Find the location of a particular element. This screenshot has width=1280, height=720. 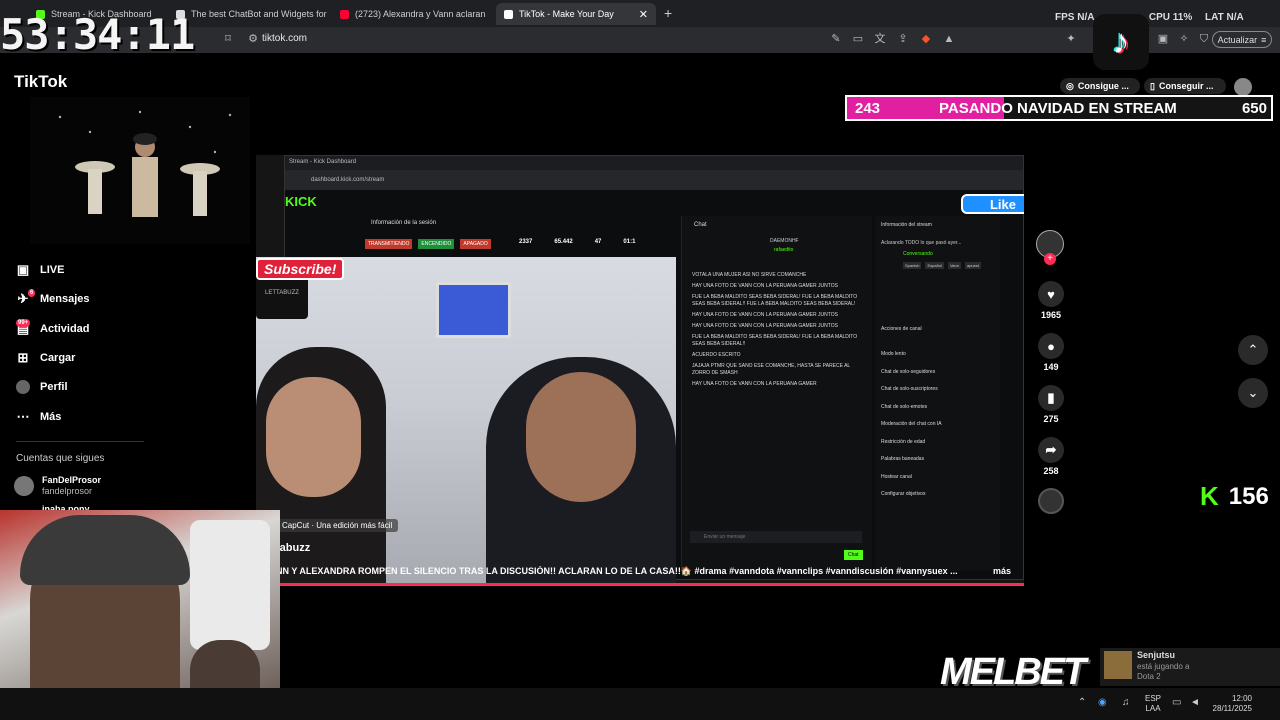

comment-action: ● 149 is located at coordinates (1051, 352).